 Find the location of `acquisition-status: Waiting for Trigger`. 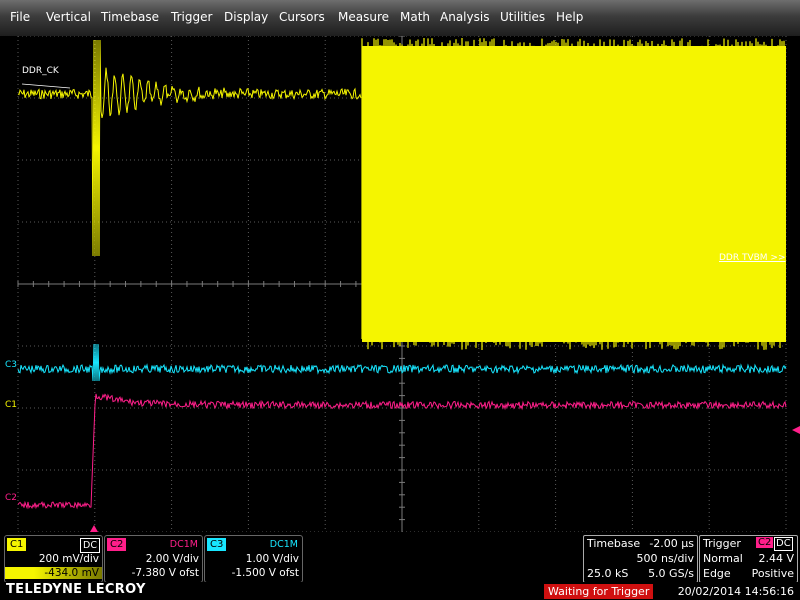

acquisition-status: Waiting for Trigger is located at coordinates (599, 591).